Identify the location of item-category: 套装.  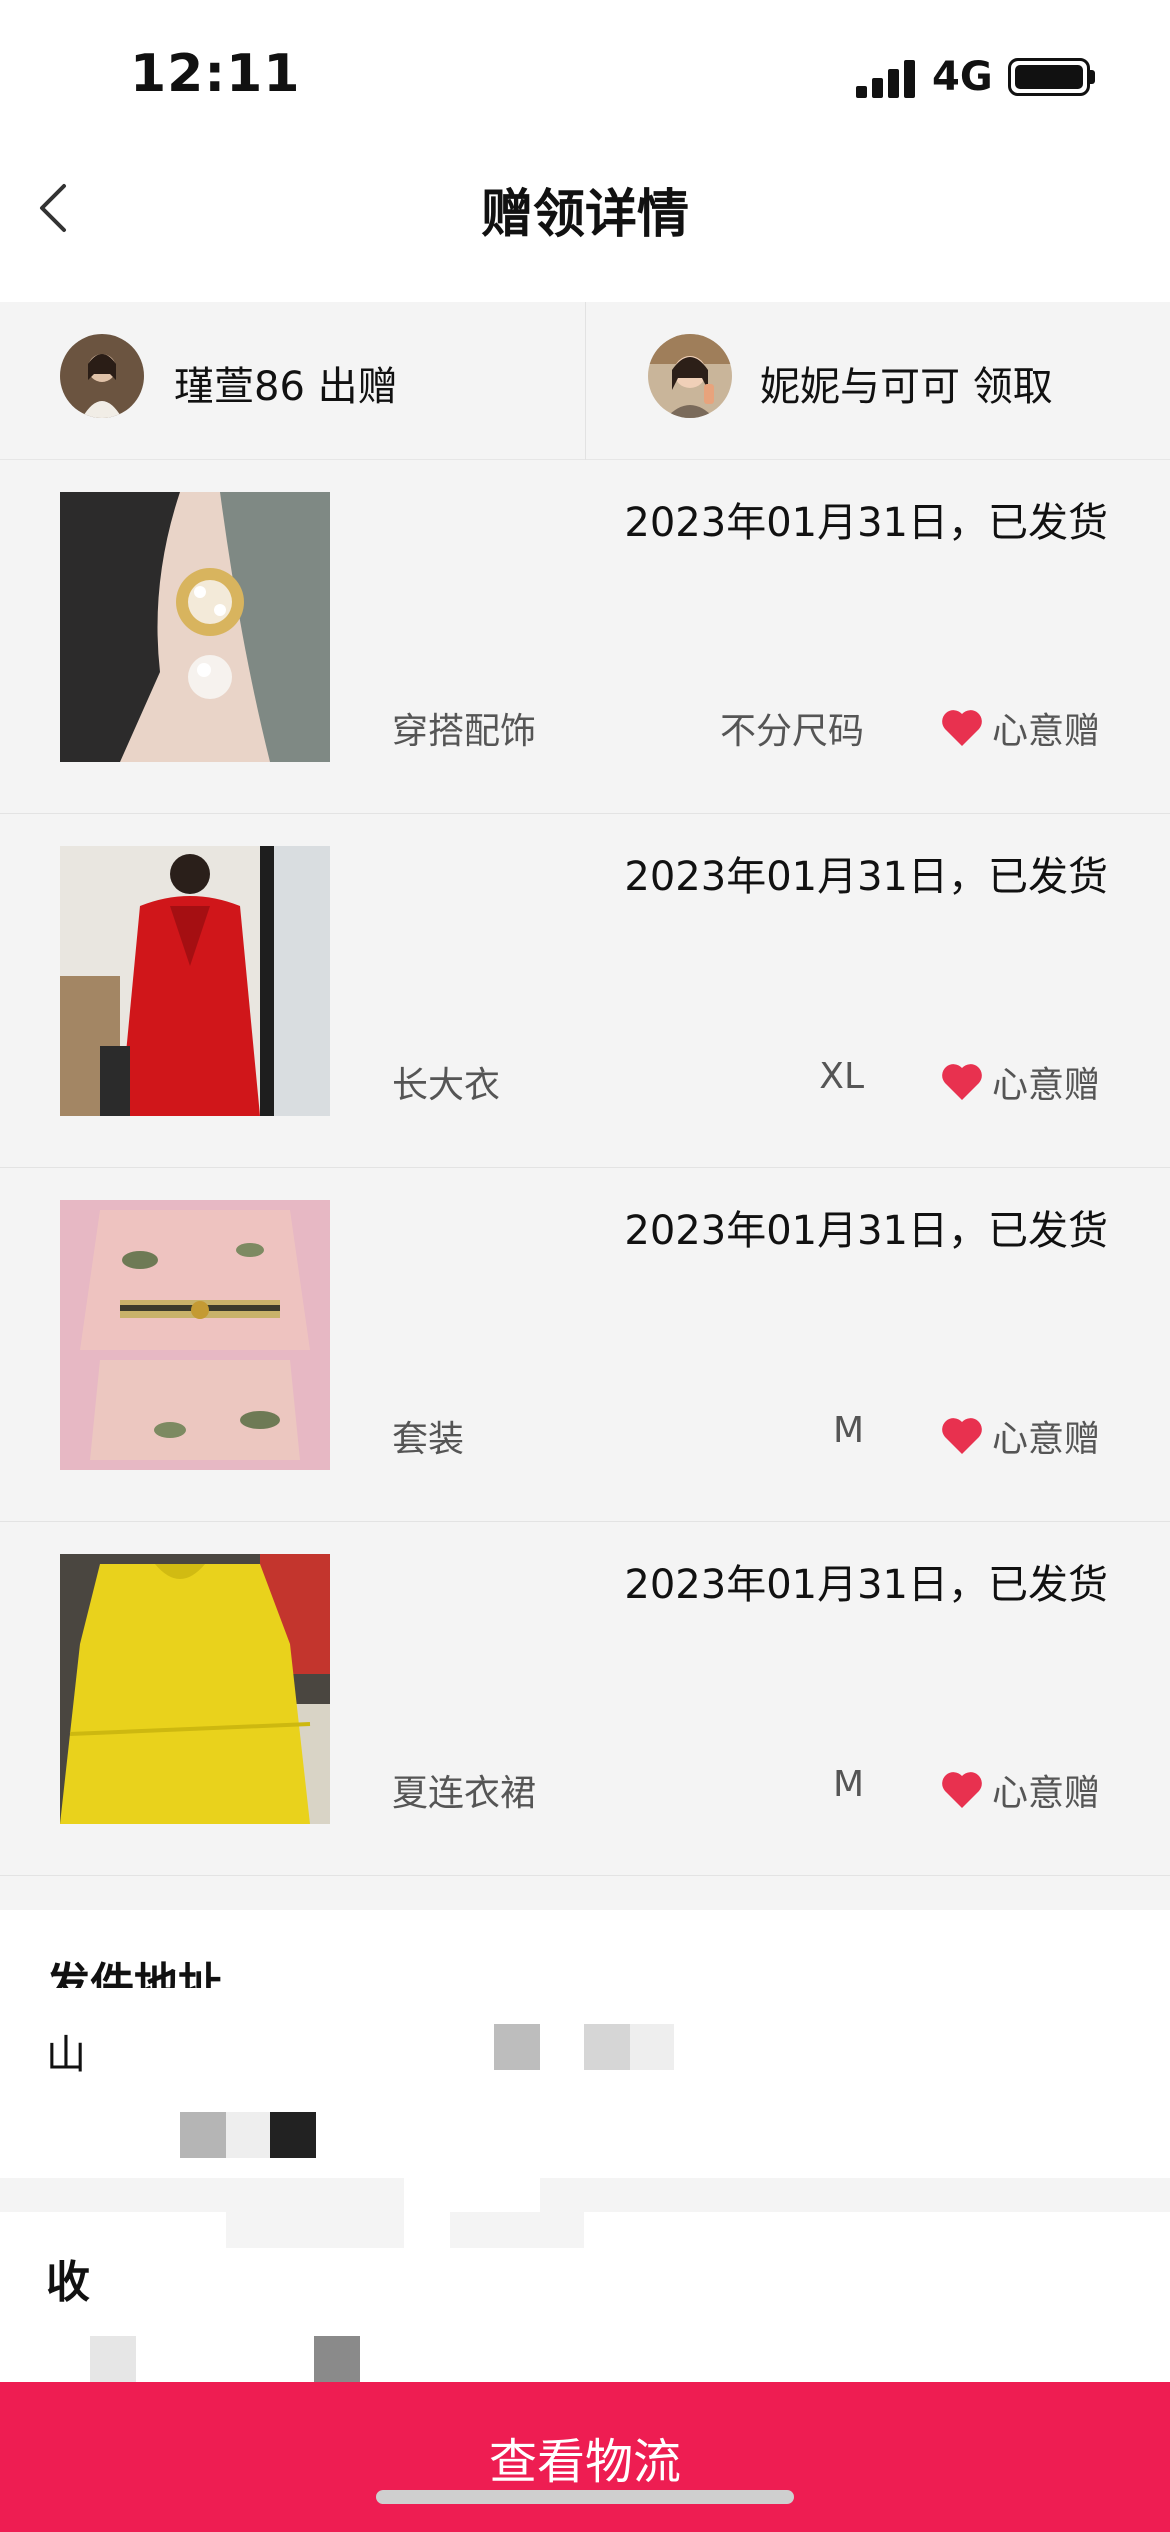
(428, 1439).